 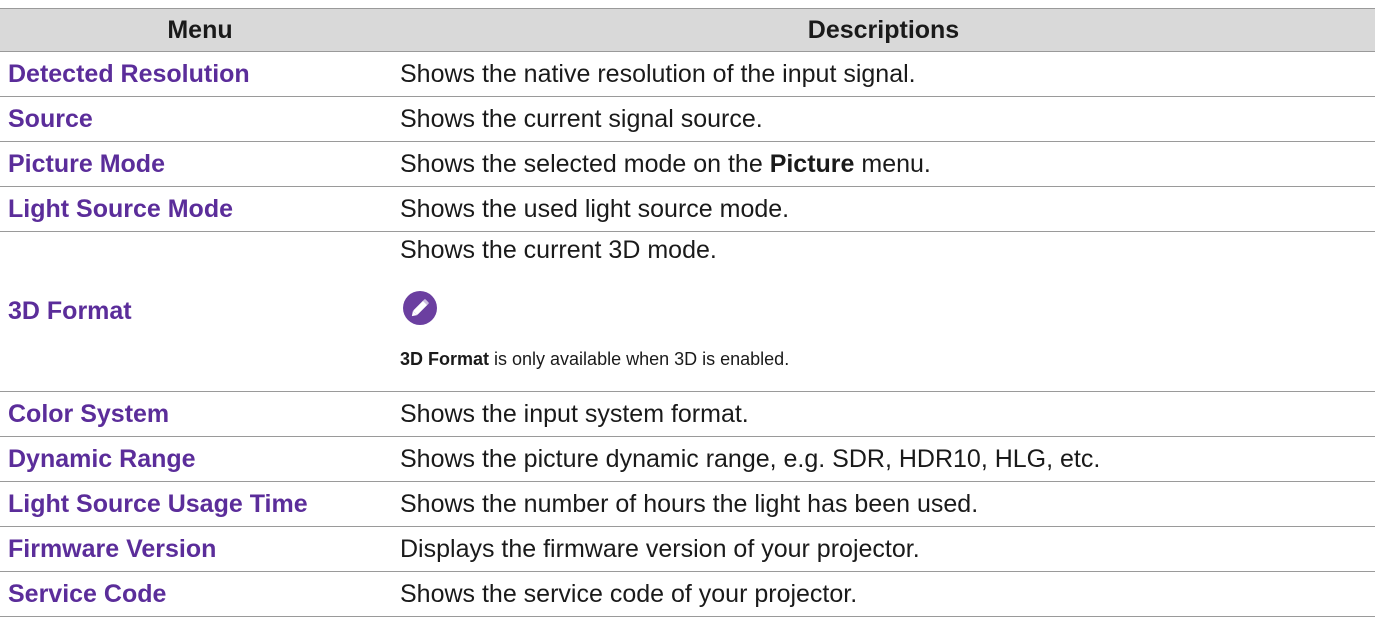 What do you see at coordinates (420, 308) in the screenshot?
I see `pencil-note-icon` at bounding box center [420, 308].